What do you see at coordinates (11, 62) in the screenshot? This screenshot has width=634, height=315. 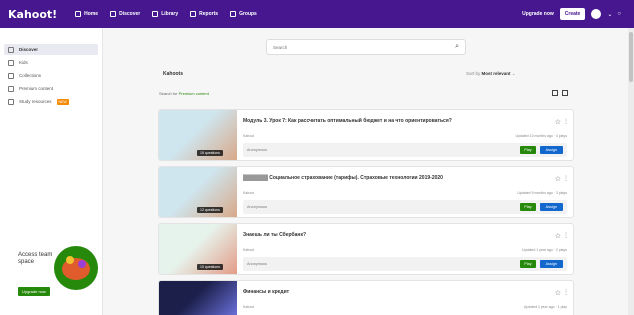 I see `kids-icon` at bounding box center [11, 62].